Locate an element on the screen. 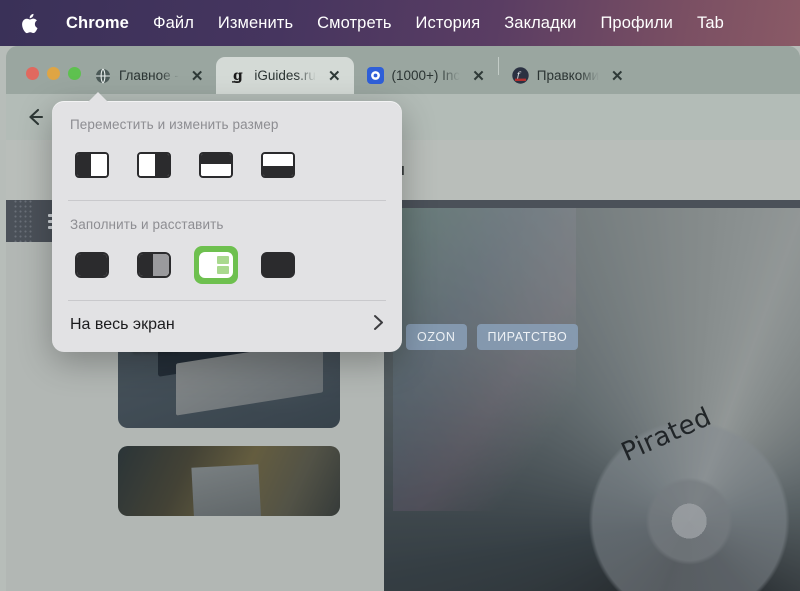 The image size is (800, 591). globe-icon is located at coordinates (102, 75).